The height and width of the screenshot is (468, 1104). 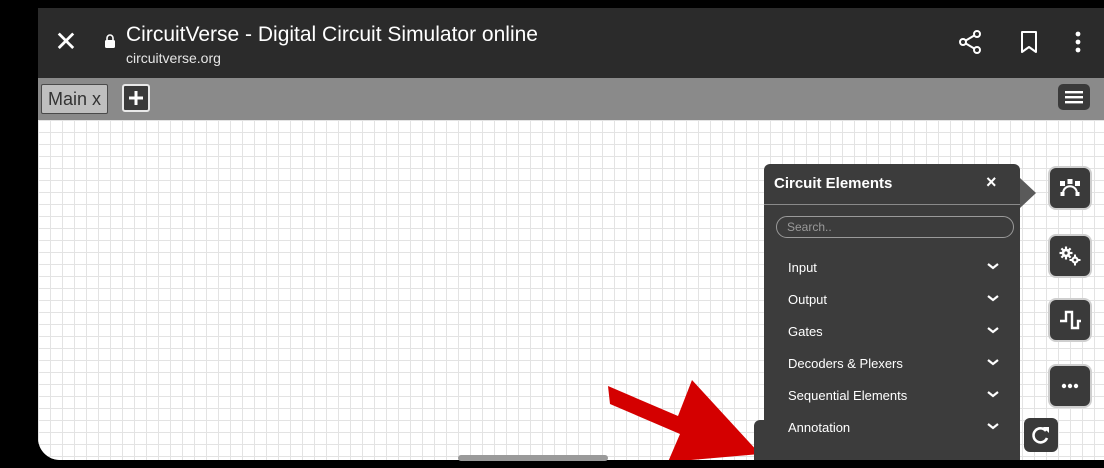 I want to click on category-sequential-elements: Sequential Elements, so click(x=892, y=396).